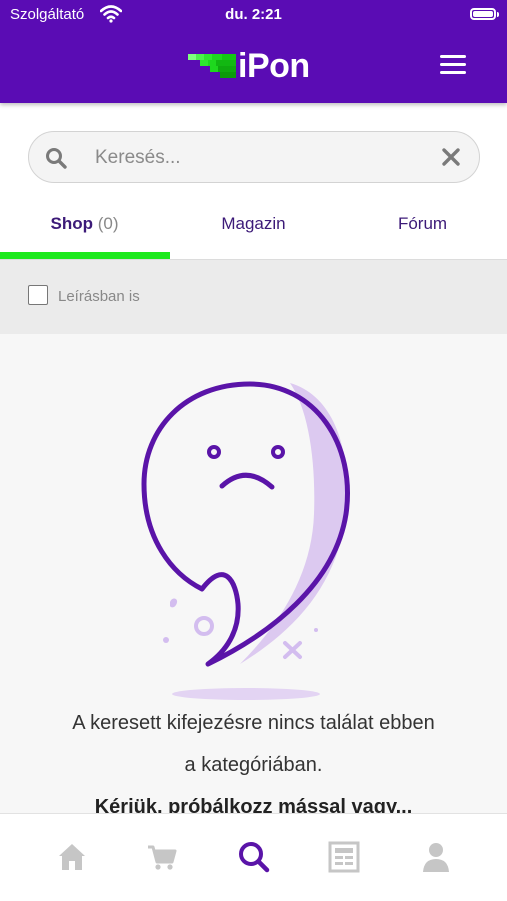 The width and height of the screenshot is (507, 901). What do you see at coordinates (71, 223) in the screenshot?
I see `tab-shop-label: Shop` at bounding box center [71, 223].